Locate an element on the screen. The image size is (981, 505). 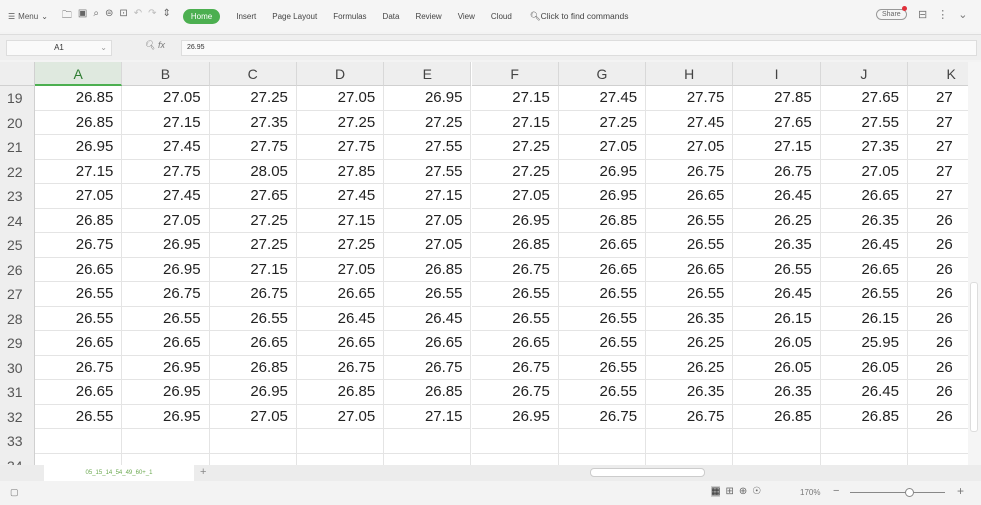
add-sheet-icon: + is located at coordinates (203, 472).